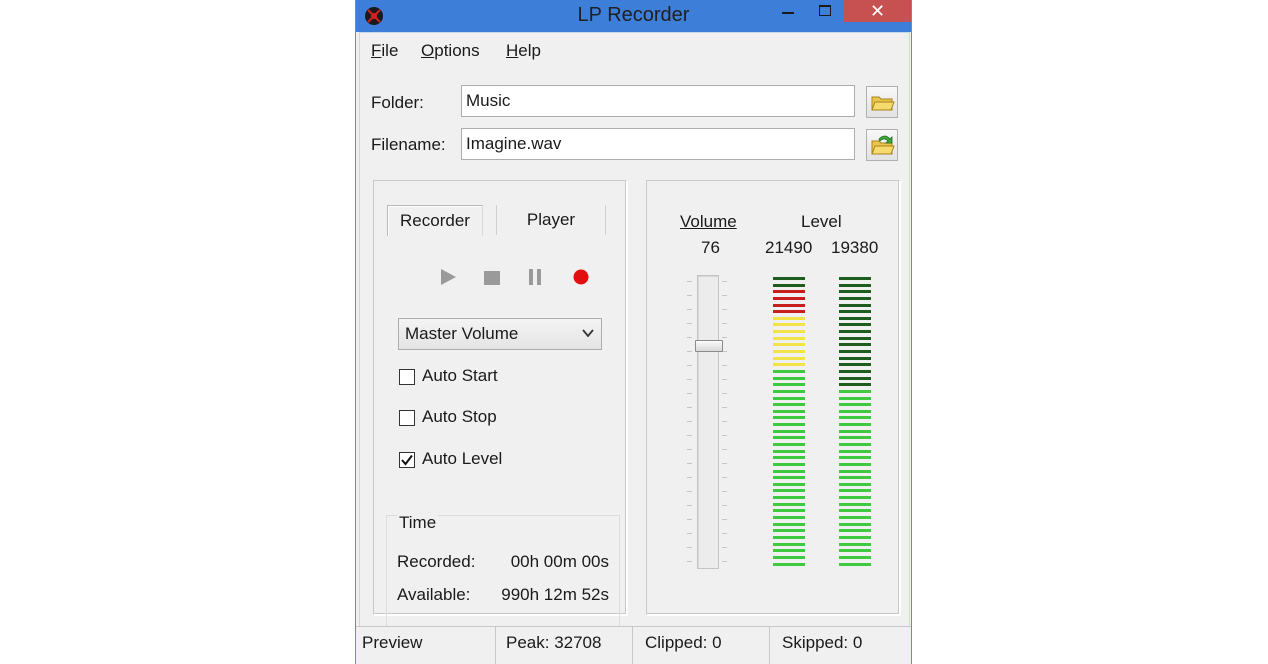 This screenshot has height=664, width=1268. I want to click on tab-player-label: Player, so click(551, 219).